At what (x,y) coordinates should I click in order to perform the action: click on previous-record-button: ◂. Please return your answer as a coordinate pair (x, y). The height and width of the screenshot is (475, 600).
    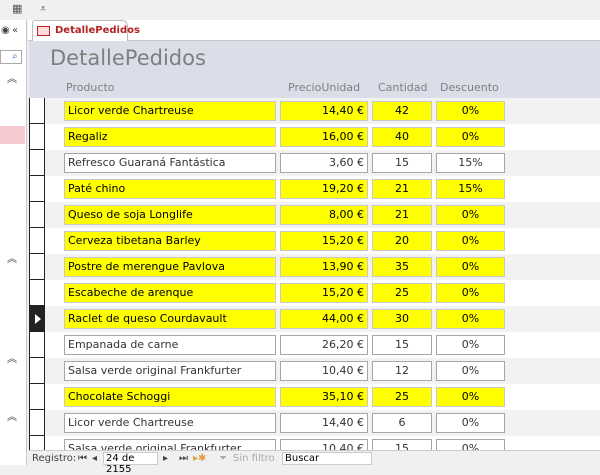
    Looking at the image, I should click on (94, 458).